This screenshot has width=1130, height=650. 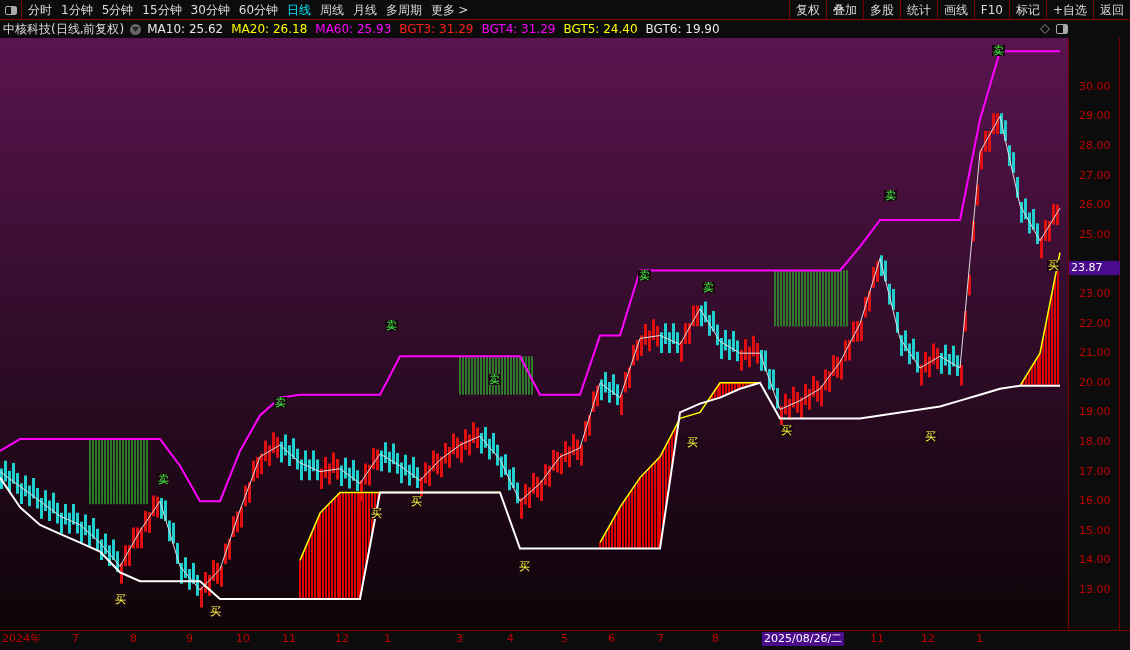 What do you see at coordinates (1095, 234) in the screenshot?
I see `price-tick-label: 25.00` at bounding box center [1095, 234].